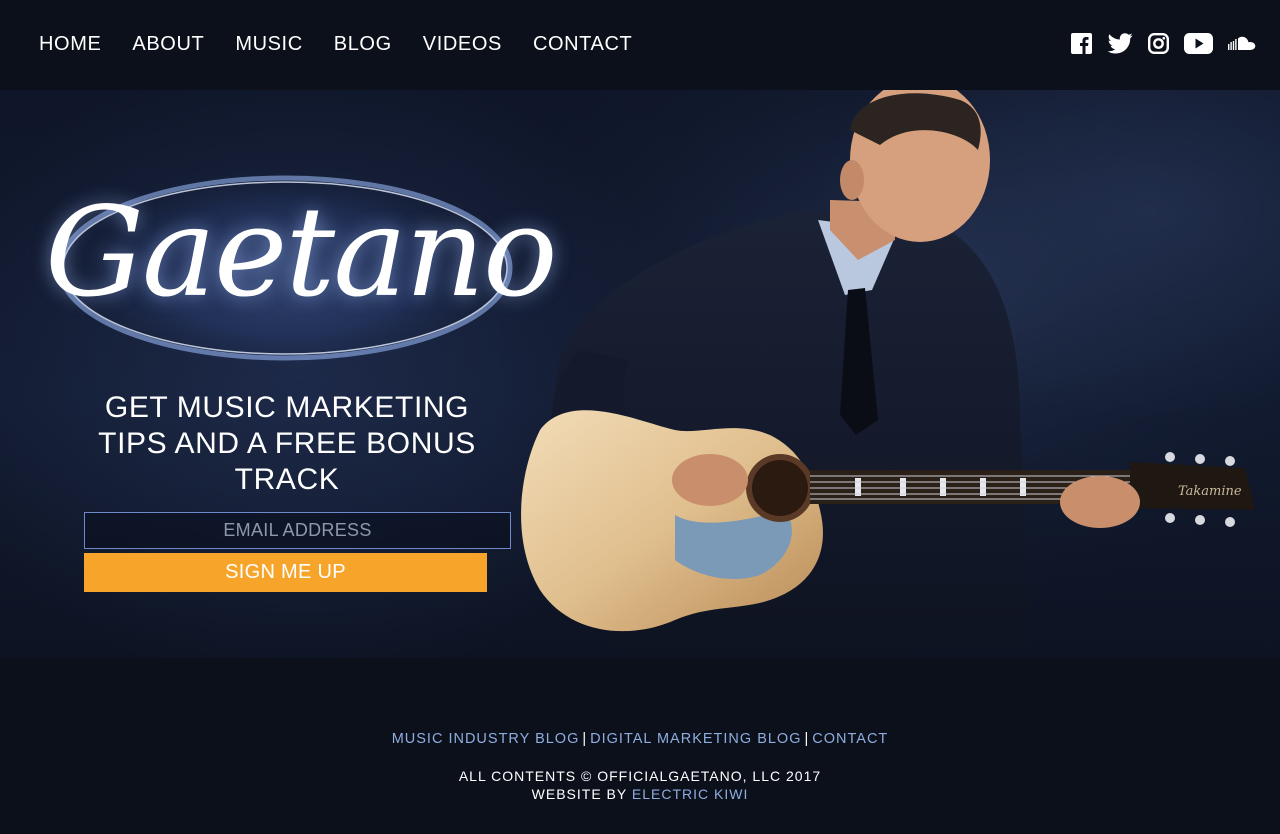 This screenshot has width=1280, height=834. Describe the element at coordinates (70, 44) in the screenshot. I see `nav-home-link: HOME` at that location.